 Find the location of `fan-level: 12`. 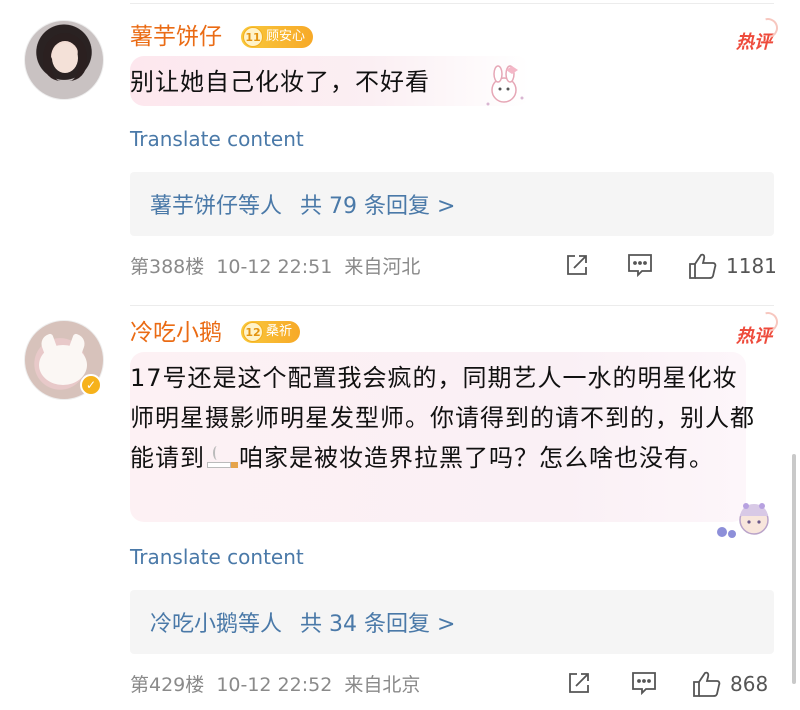

fan-level: 12 is located at coordinates (253, 332).